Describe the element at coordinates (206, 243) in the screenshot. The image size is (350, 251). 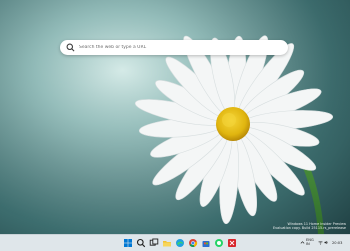
I see `store-icon` at that location.